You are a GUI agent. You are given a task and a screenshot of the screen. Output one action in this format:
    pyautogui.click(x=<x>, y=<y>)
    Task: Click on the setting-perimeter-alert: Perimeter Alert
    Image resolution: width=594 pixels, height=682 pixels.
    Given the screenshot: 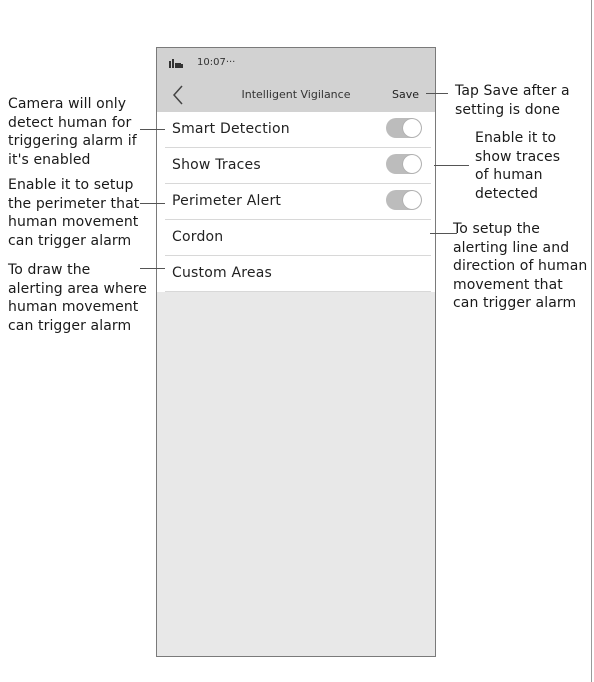 What is the action you would take?
    pyautogui.click(x=298, y=202)
    